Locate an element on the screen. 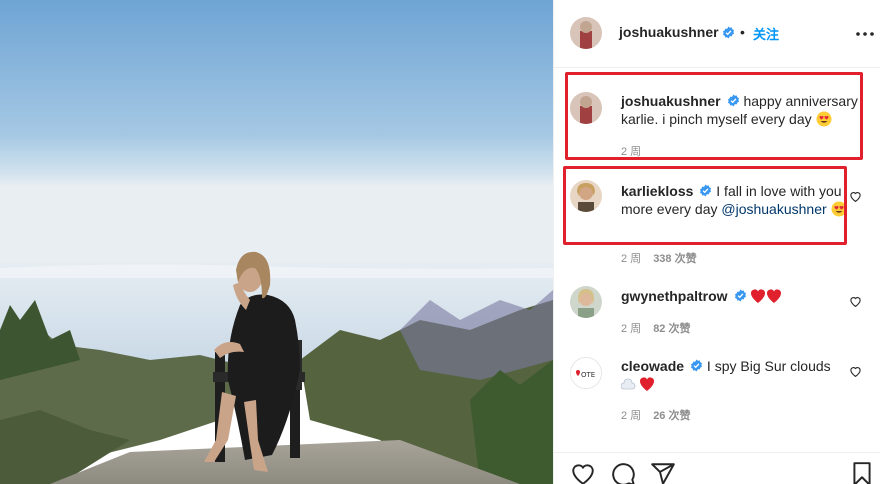 The height and width of the screenshot is (484, 880). comment-username: cleowade is located at coordinates (652, 366).